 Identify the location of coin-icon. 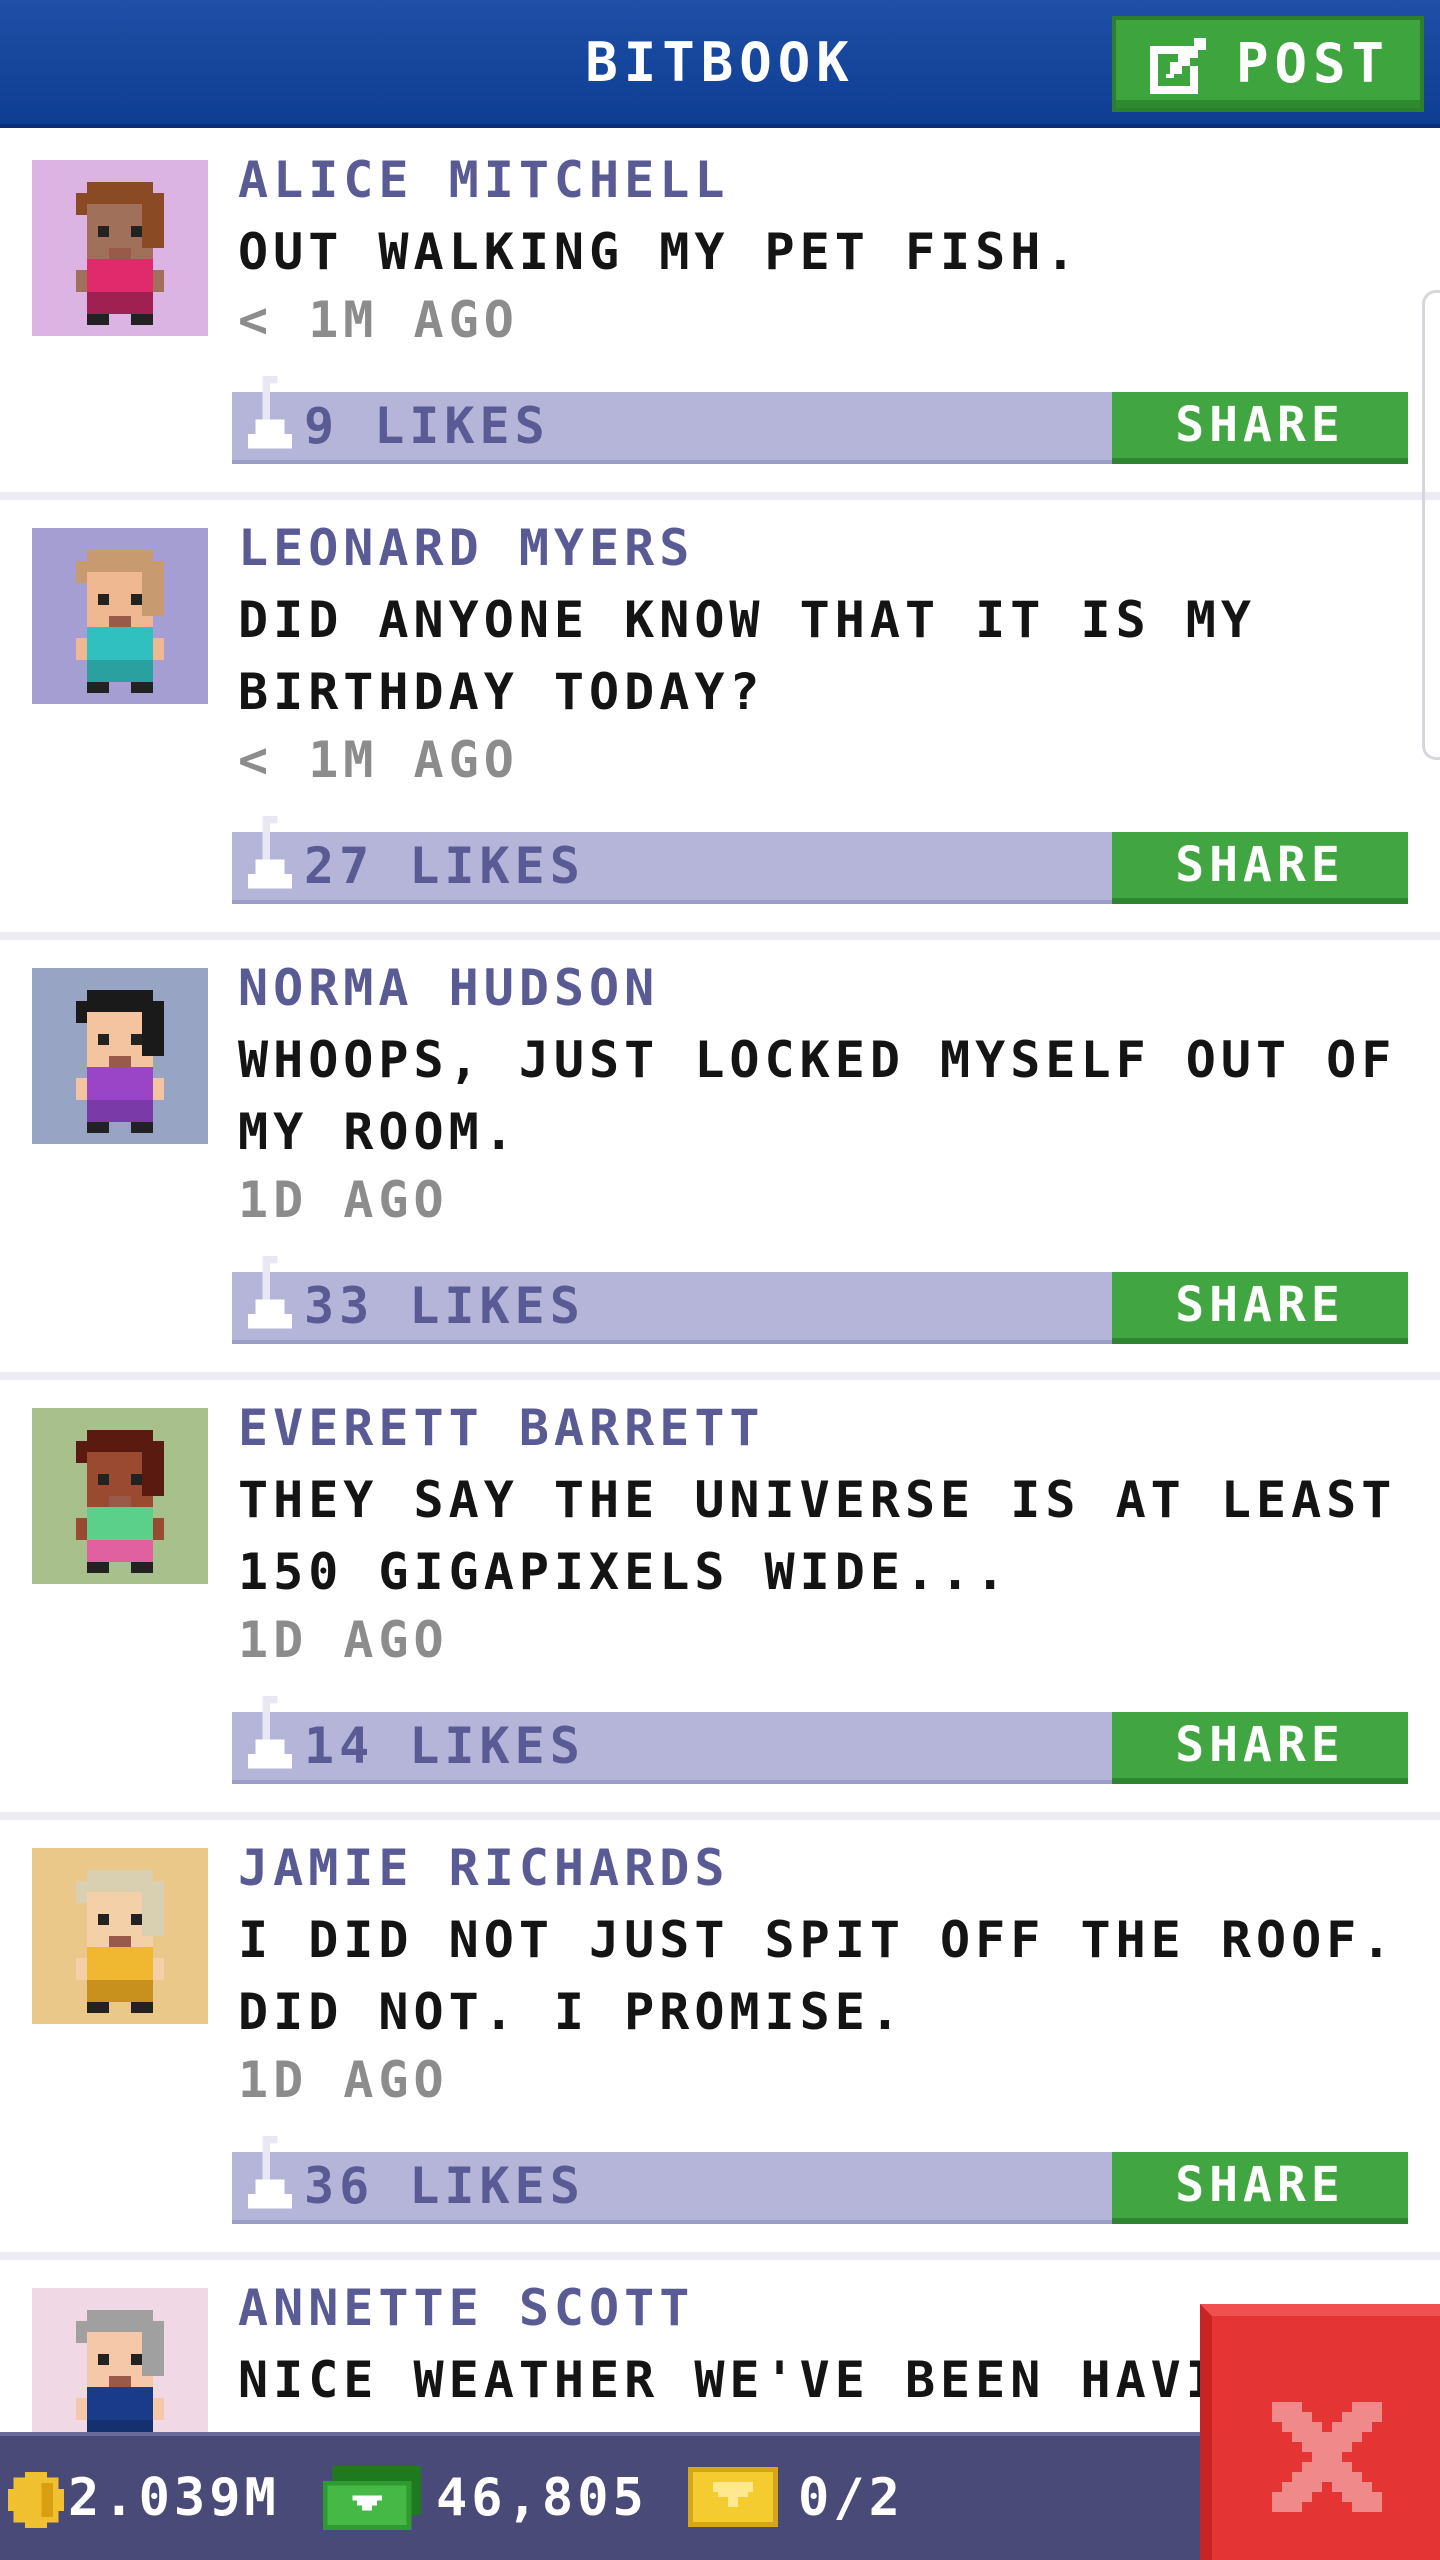
(36, 2500).